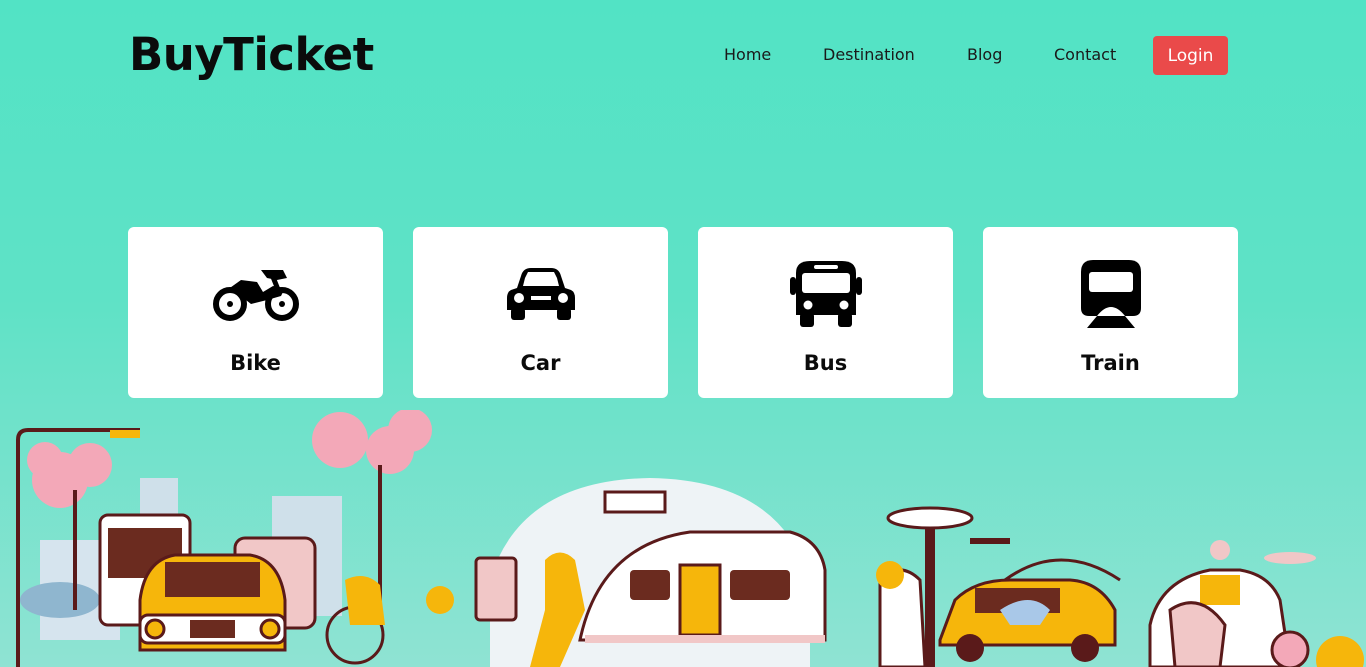 This screenshot has height=667, width=1366. Describe the element at coordinates (1085, 54) in the screenshot. I see `nav-contact-link: Contact` at that location.